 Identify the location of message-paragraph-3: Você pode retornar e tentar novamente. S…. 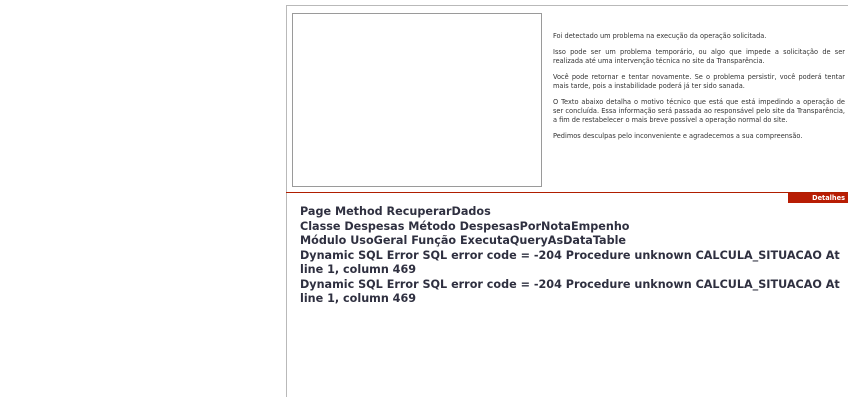
(699, 81).